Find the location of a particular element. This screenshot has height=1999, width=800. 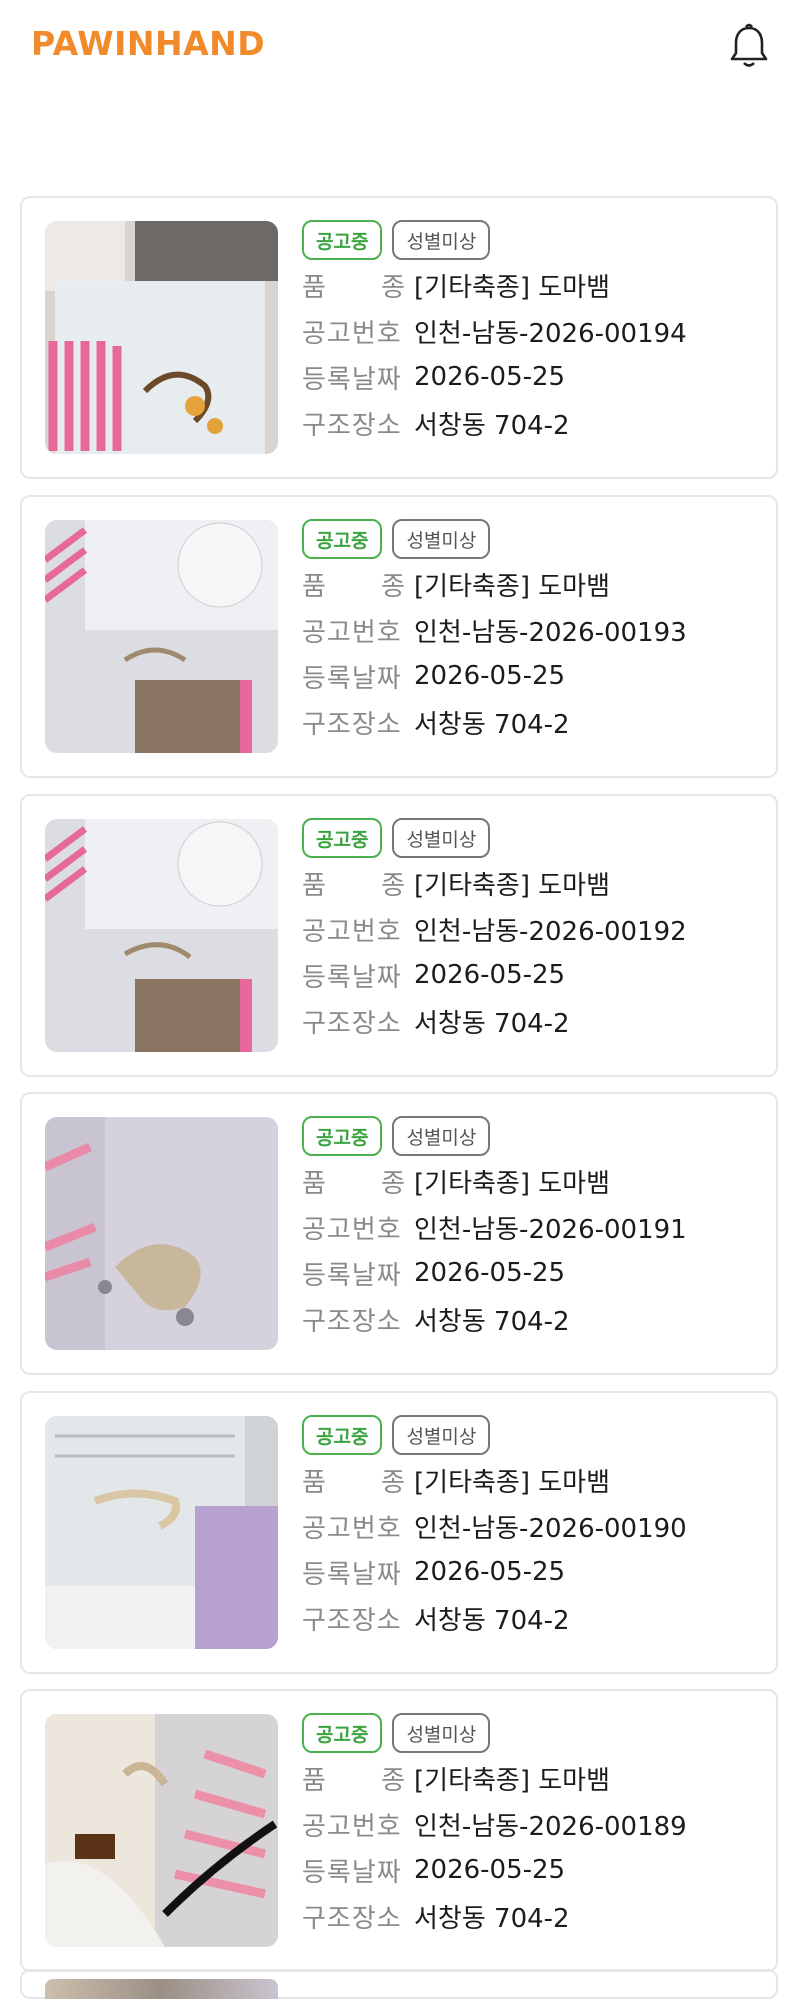

notice-row: 공고번호 인천-남동-2026-00190 is located at coordinates (534, 1526).